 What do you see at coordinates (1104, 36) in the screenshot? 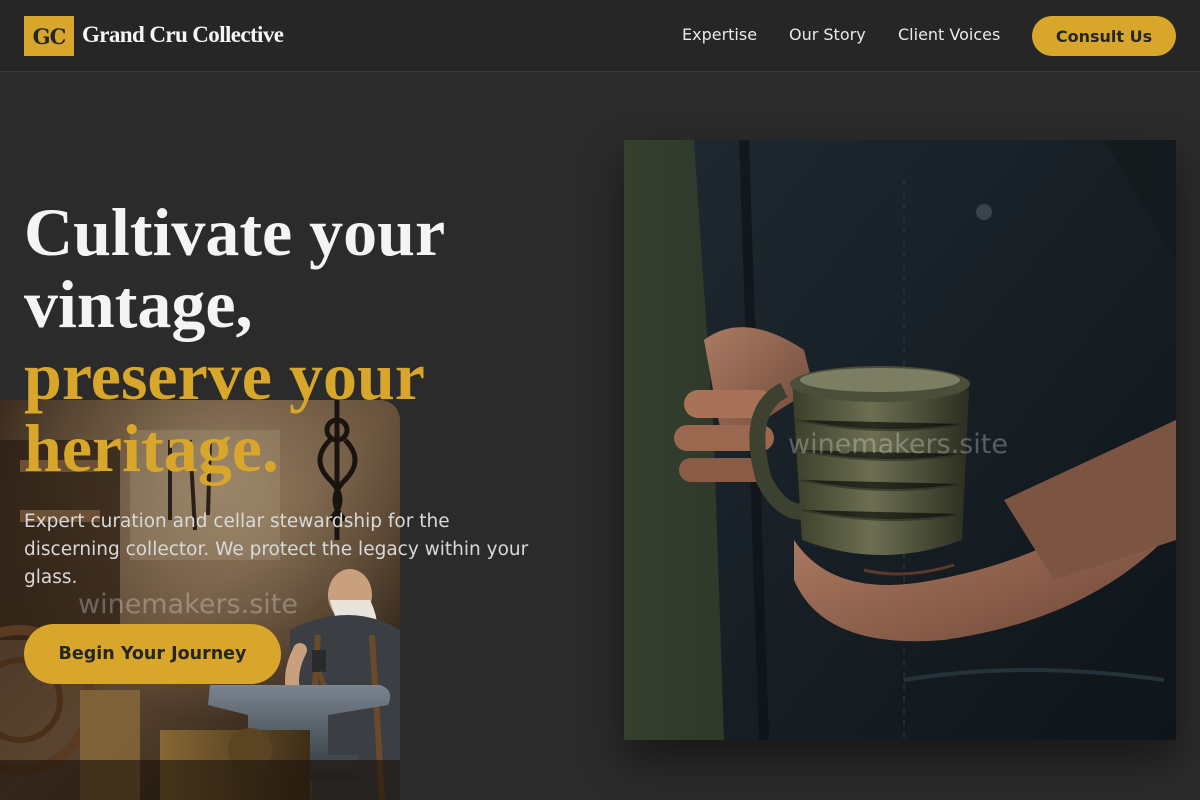
I see `consult-us-button: Consult Us` at bounding box center [1104, 36].